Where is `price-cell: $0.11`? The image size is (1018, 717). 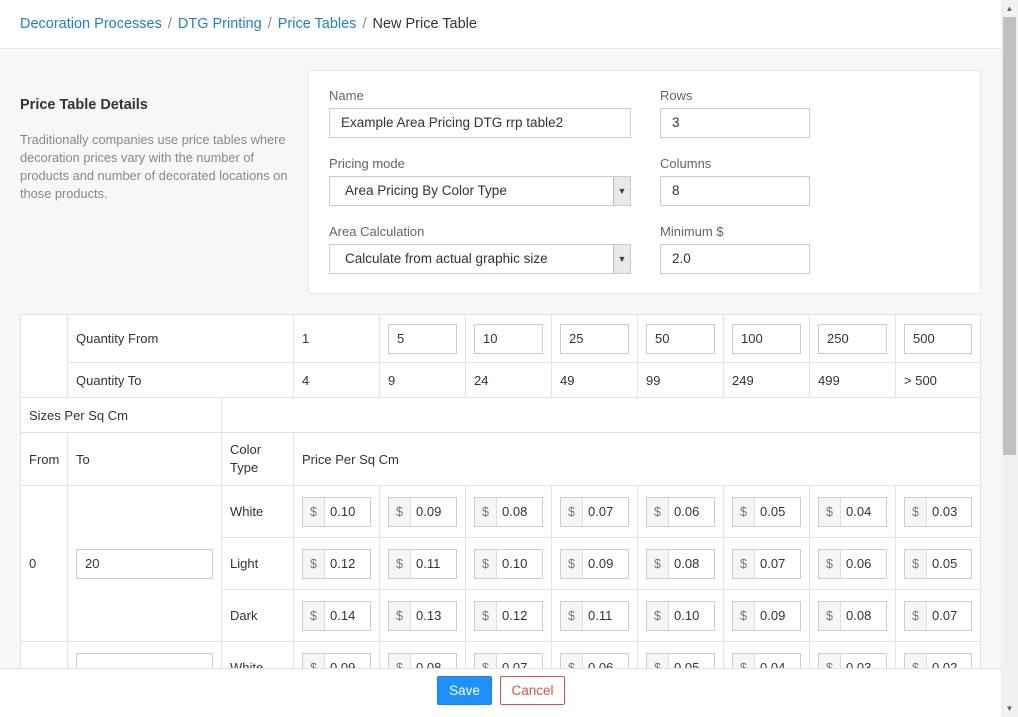
price-cell: $0.11 is located at coordinates (423, 563).